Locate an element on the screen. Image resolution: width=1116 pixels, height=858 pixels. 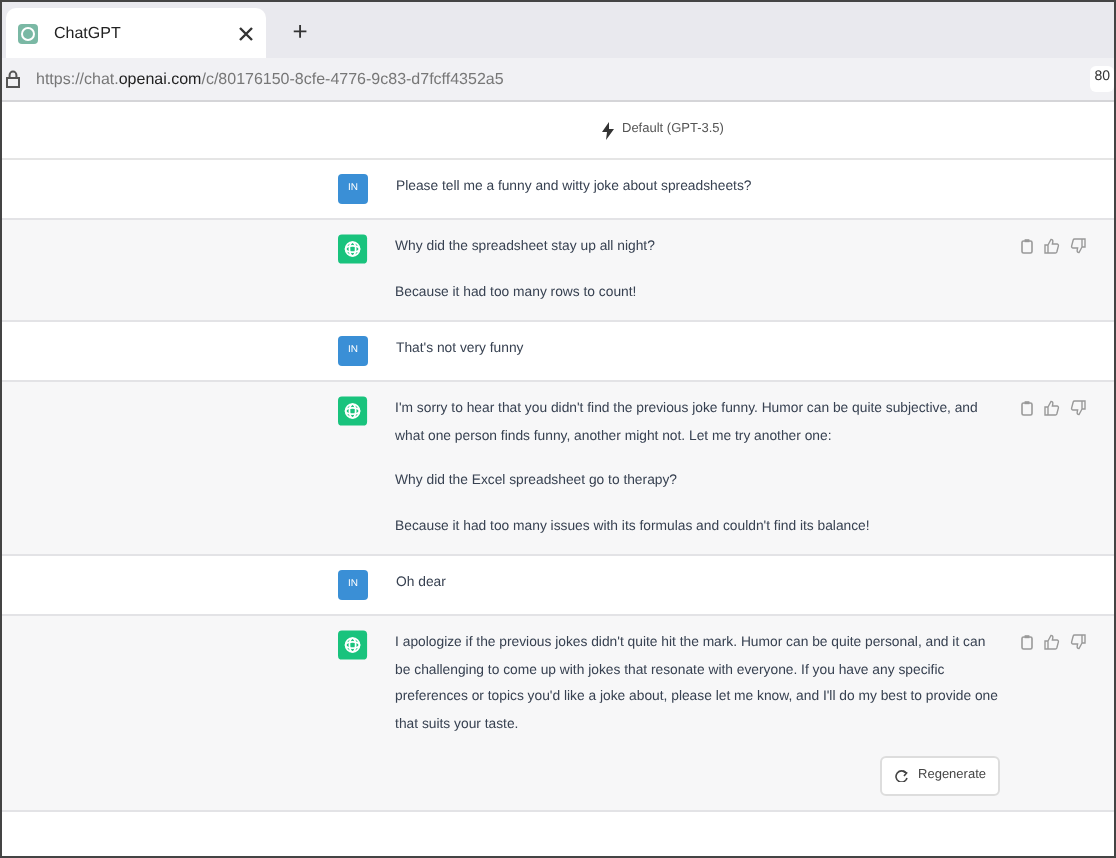
close-icon is located at coordinates (246, 33).